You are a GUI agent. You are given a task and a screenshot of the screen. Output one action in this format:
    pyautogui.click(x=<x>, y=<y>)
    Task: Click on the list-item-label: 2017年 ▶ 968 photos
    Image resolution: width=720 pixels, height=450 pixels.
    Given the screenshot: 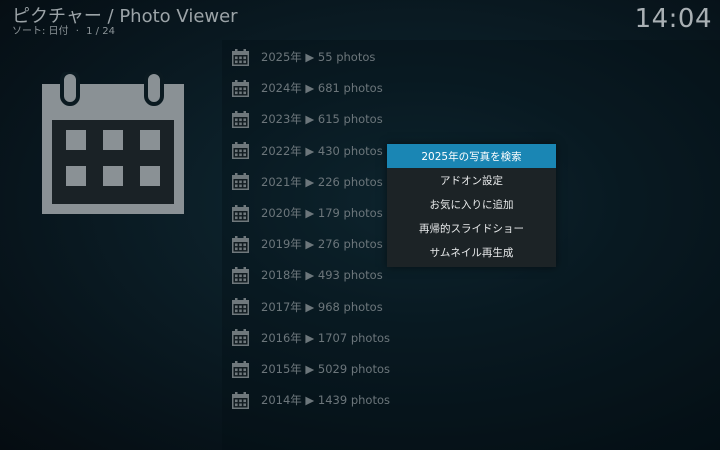 What is the action you would take?
    pyautogui.click(x=322, y=306)
    